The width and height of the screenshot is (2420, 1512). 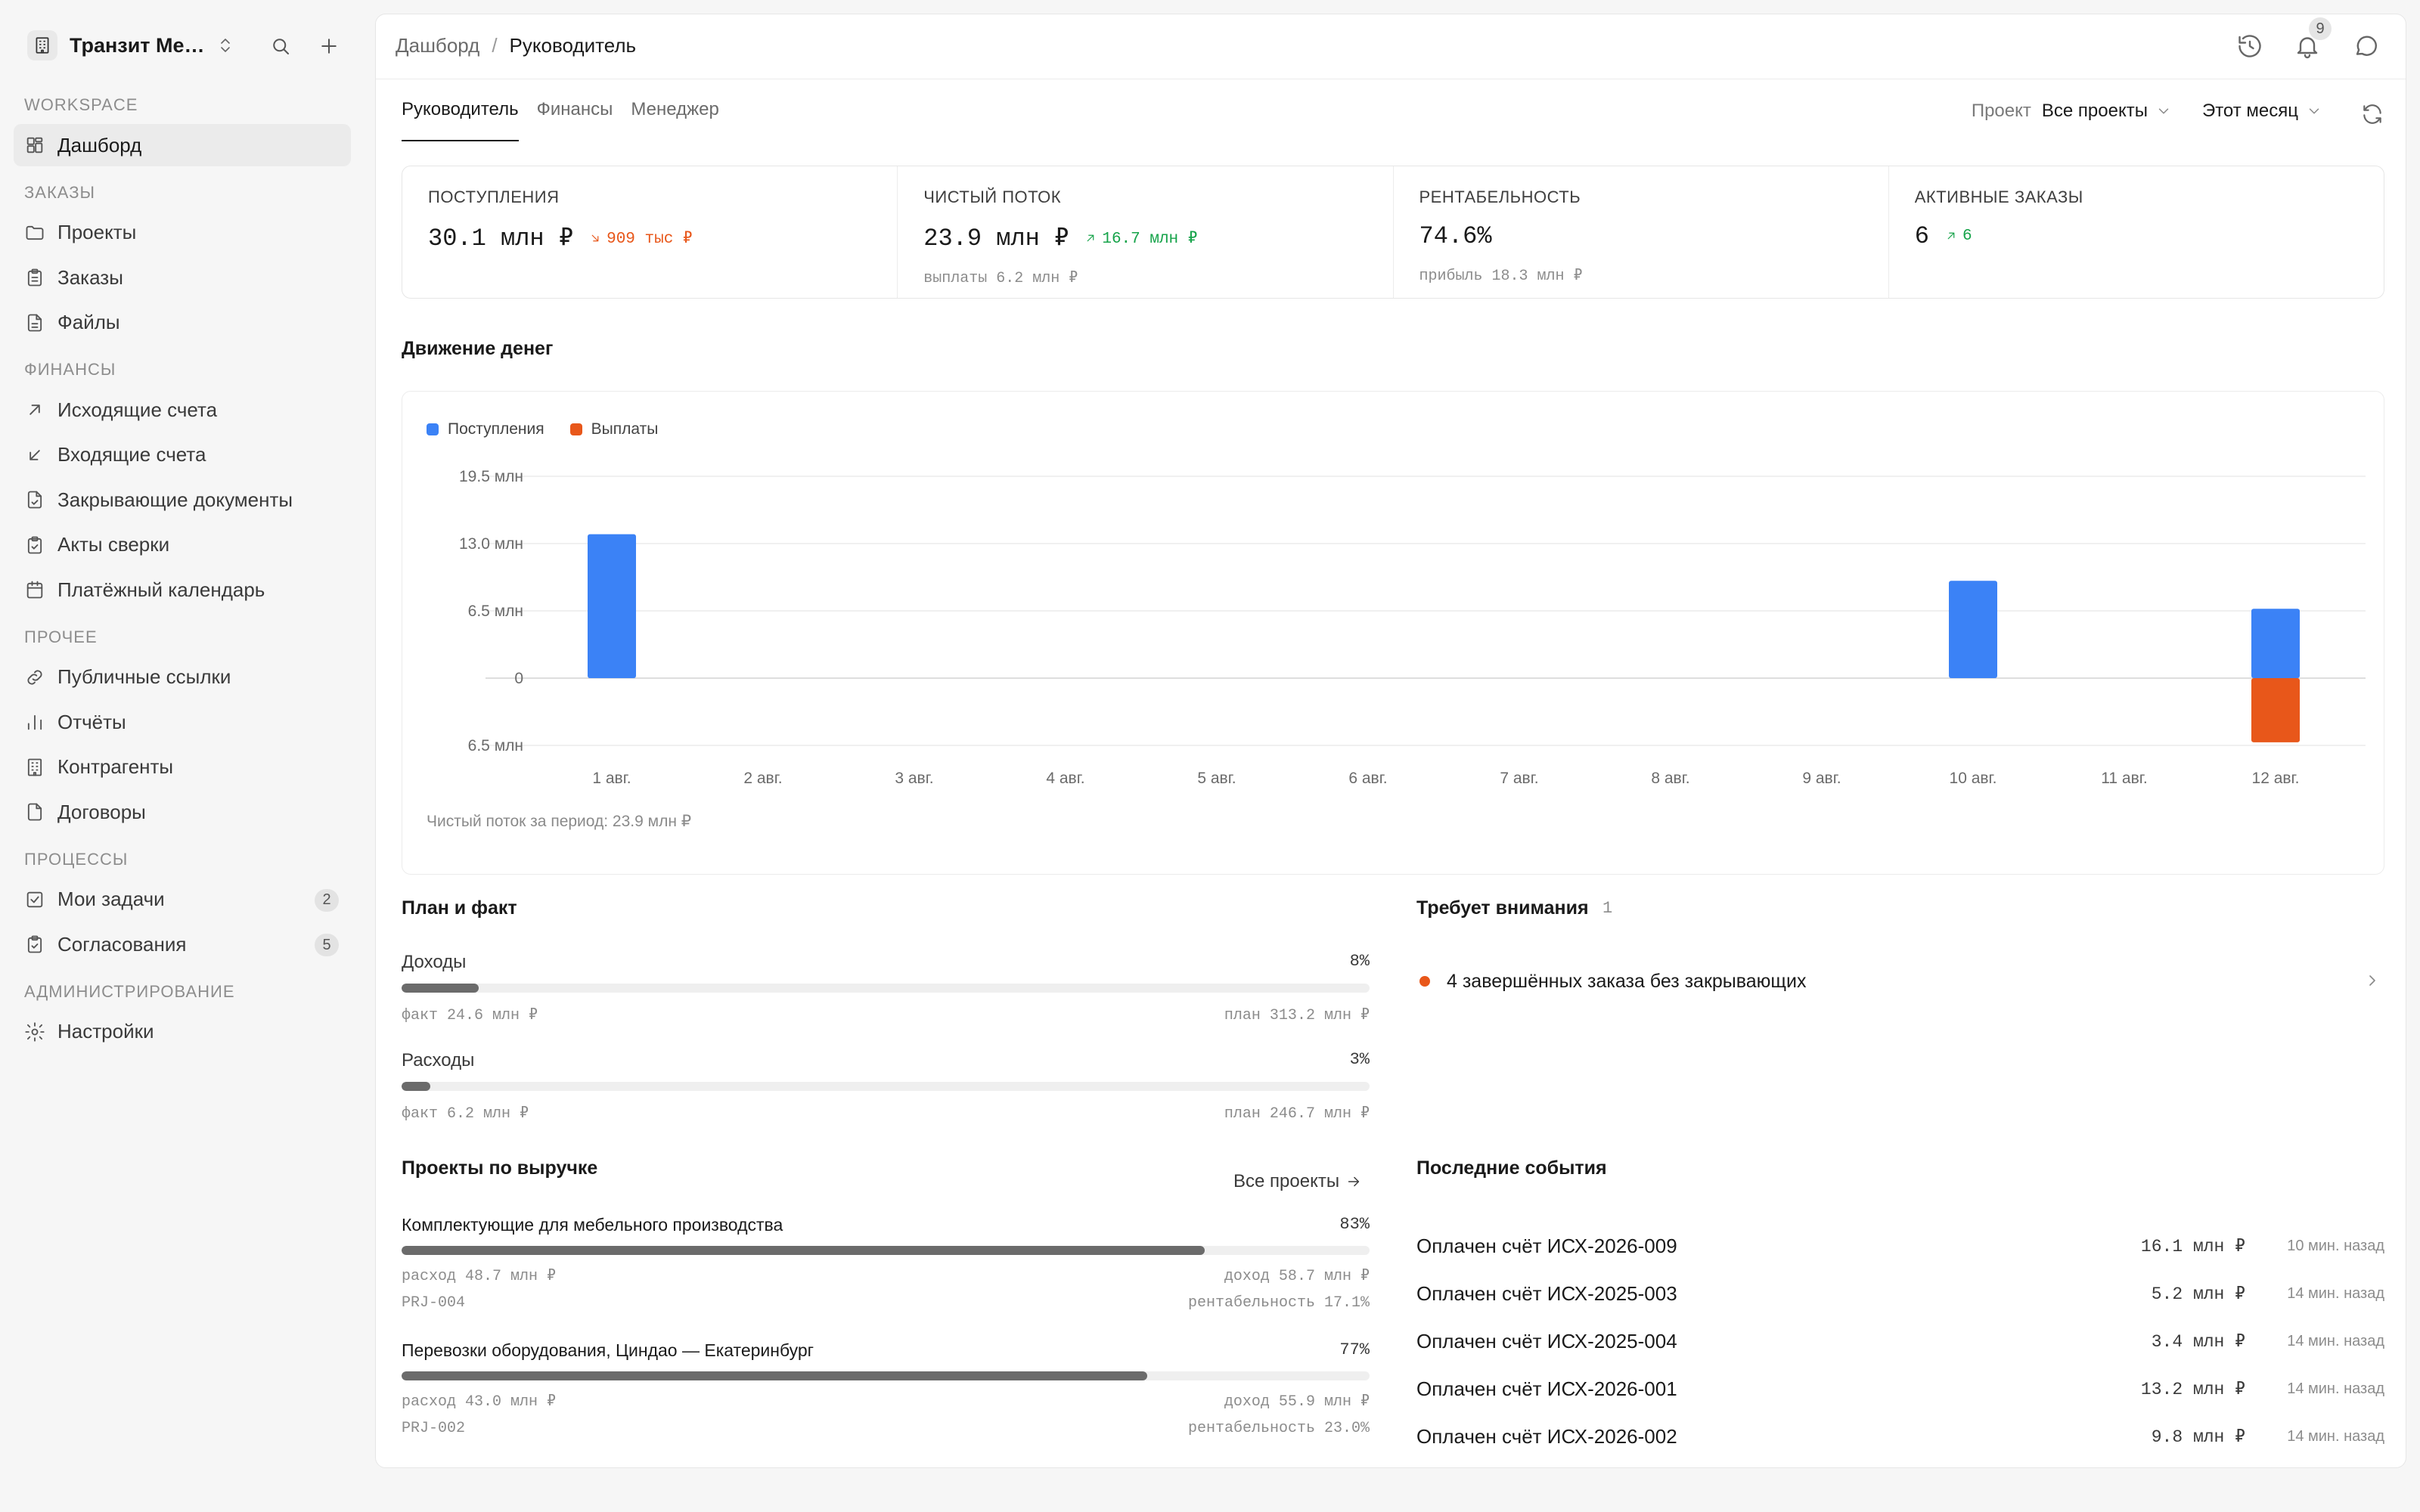 I want to click on sidebar-item: Входящие счета, so click(x=182, y=455).